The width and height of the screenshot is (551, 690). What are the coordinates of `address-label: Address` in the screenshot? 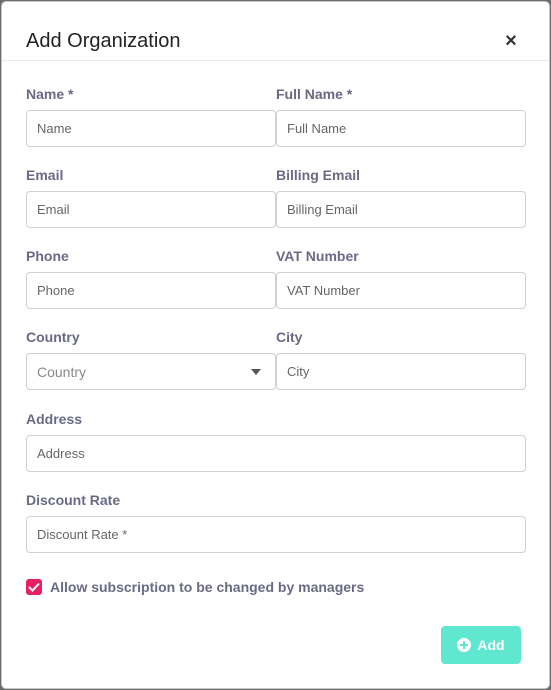 It's located at (54, 419).